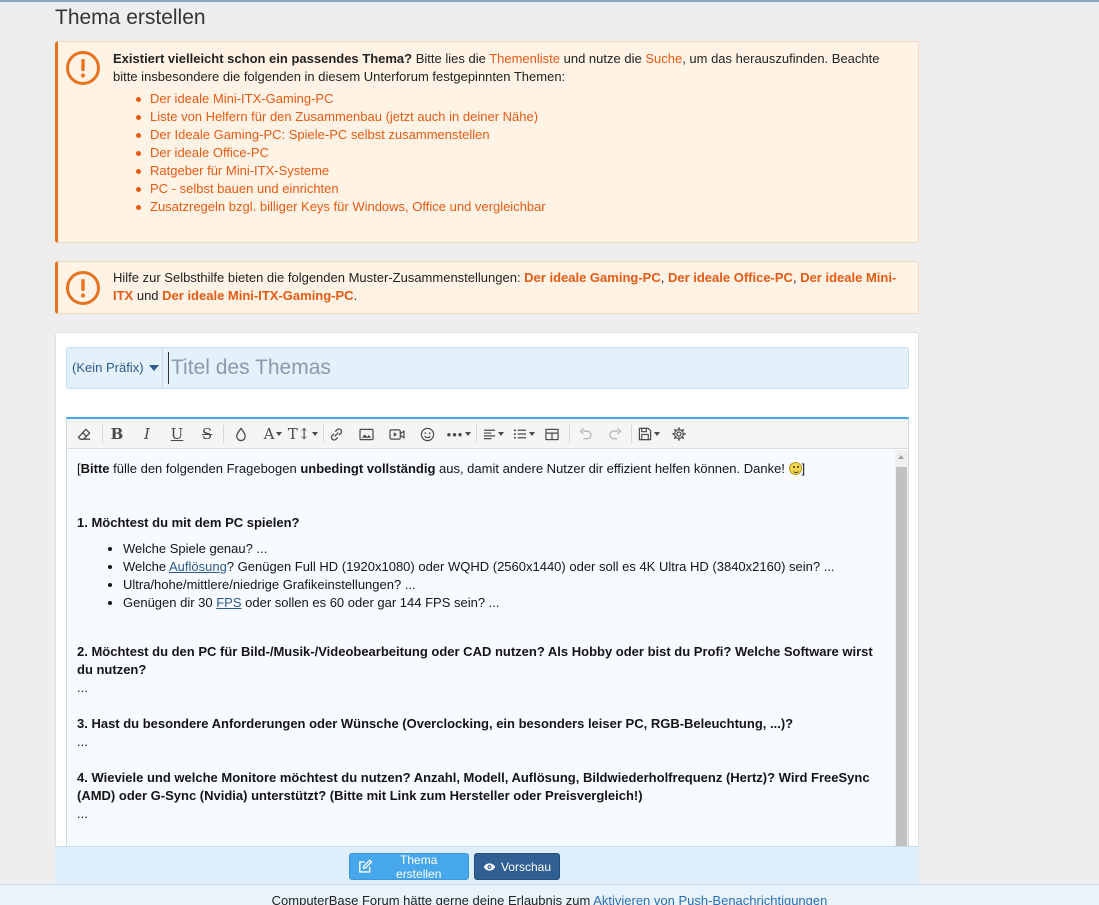  Describe the element at coordinates (710, 899) in the screenshot. I see `enable-push-link: Aktivieren von Push-Benachrichtigungen` at that location.